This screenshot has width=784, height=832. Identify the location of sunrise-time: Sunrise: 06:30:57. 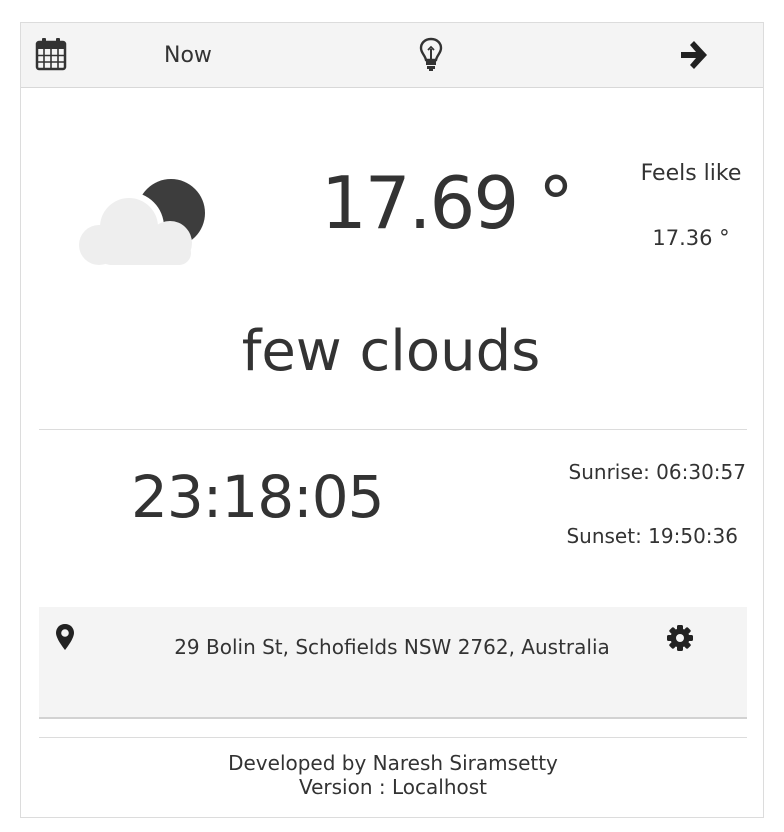
(657, 472).